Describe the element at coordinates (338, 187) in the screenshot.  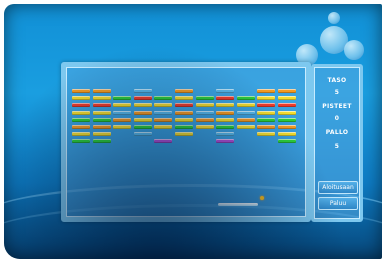
I see `restart-button: Aloitusaan` at that location.